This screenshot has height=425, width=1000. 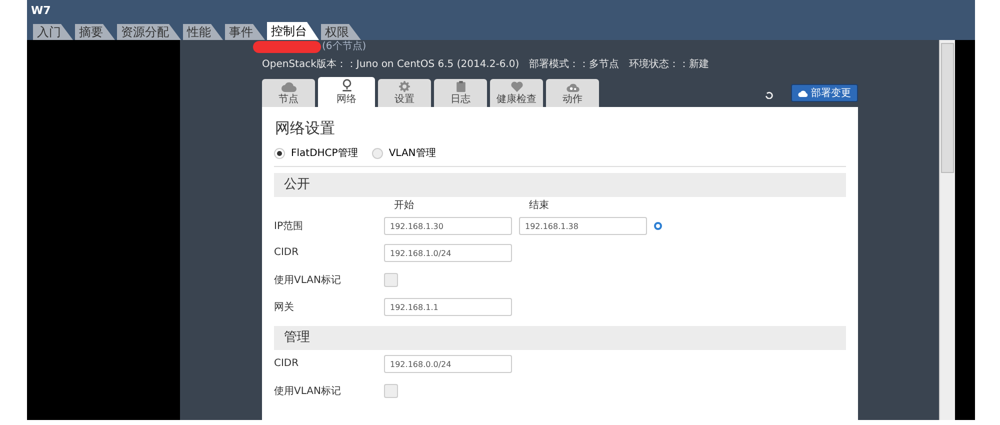 I want to click on radio-label: FlatDHCP管理, so click(x=324, y=153).